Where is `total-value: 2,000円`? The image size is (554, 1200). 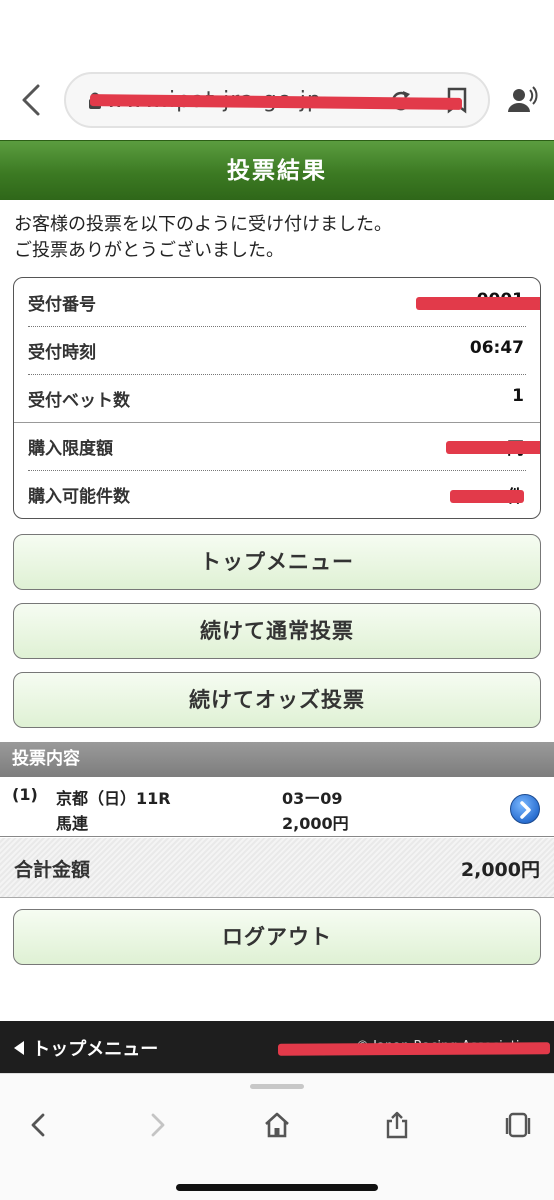 total-value: 2,000円 is located at coordinates (500, 870).